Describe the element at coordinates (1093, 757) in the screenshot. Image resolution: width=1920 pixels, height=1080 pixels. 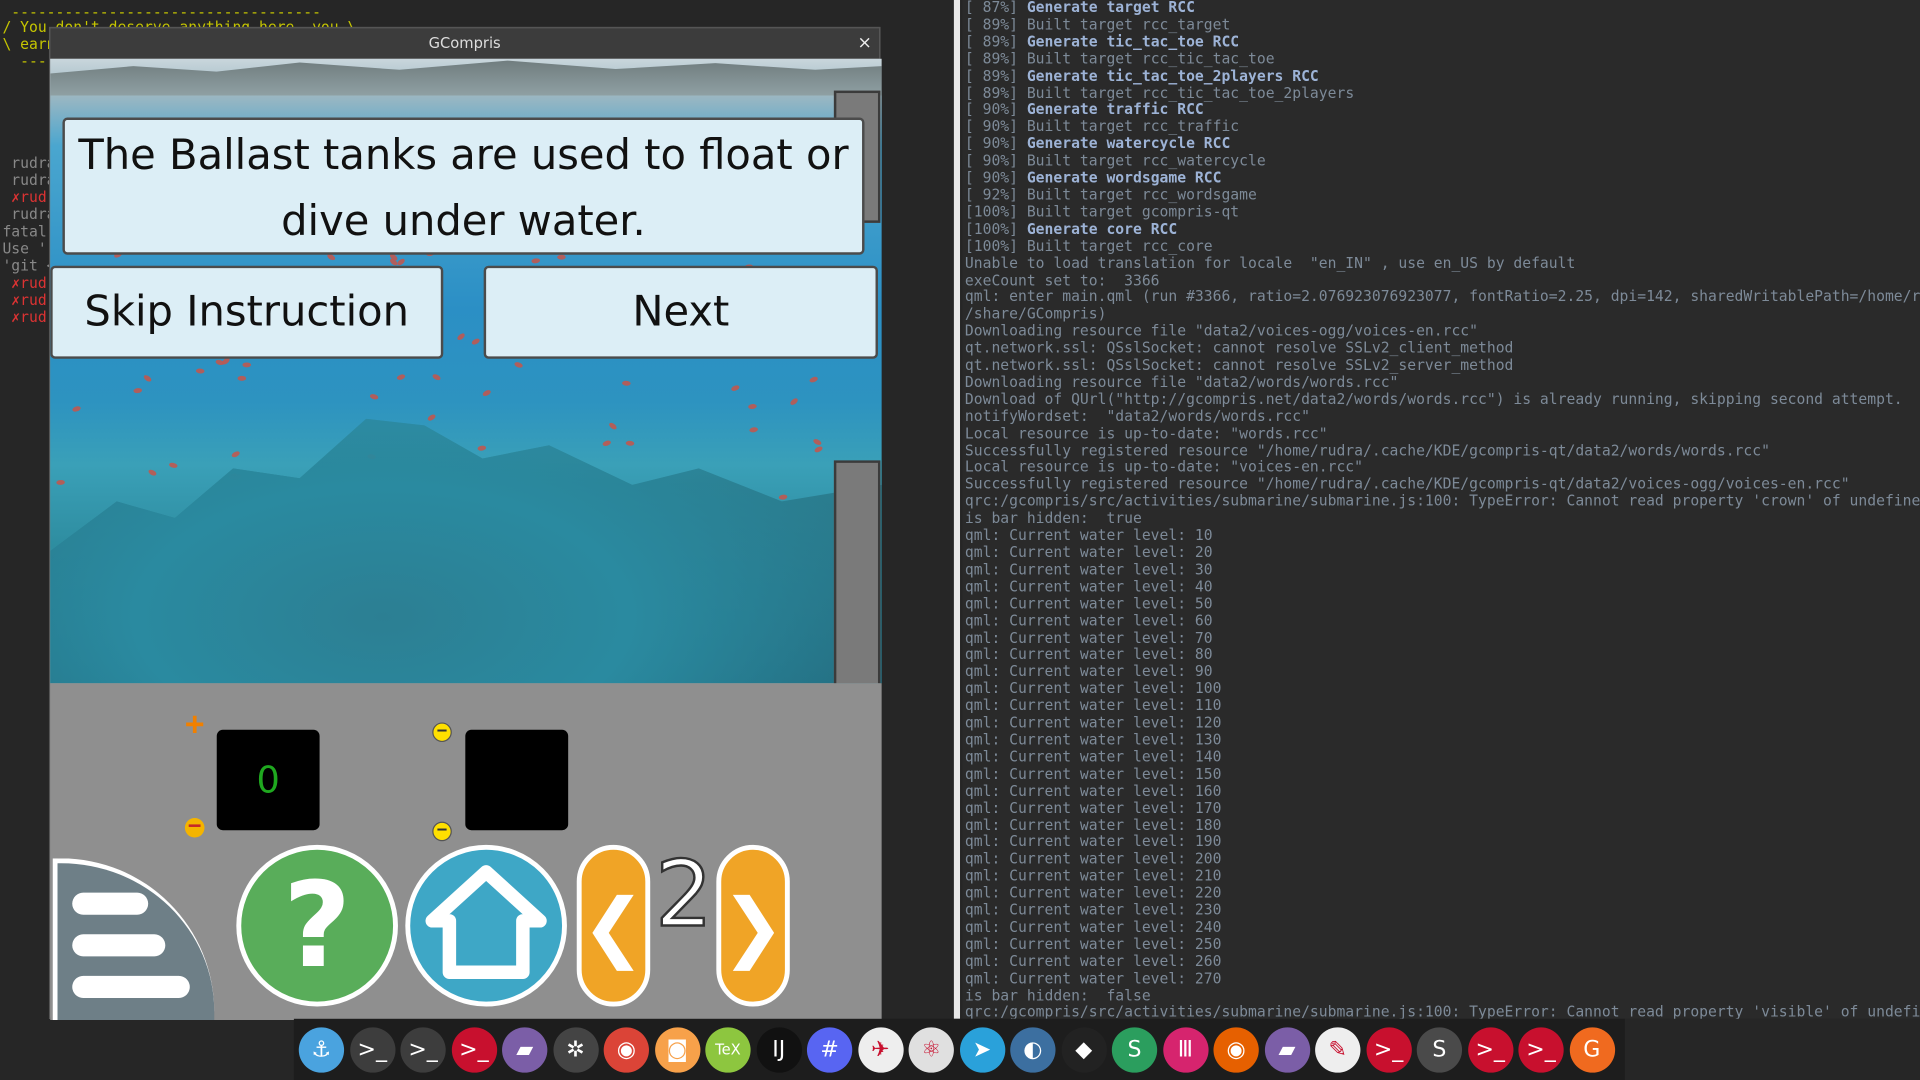
I see `terminal-text: qml: Current water level: 140` at that location.